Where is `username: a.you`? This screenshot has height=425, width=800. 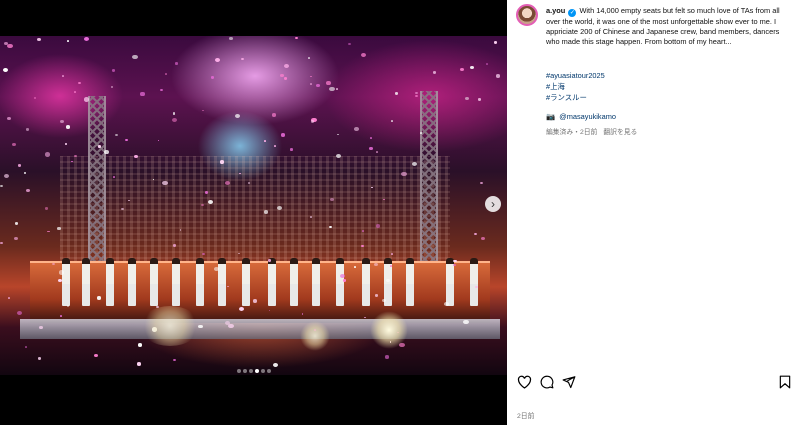 username: a.you is located at coordinates (555, 10).